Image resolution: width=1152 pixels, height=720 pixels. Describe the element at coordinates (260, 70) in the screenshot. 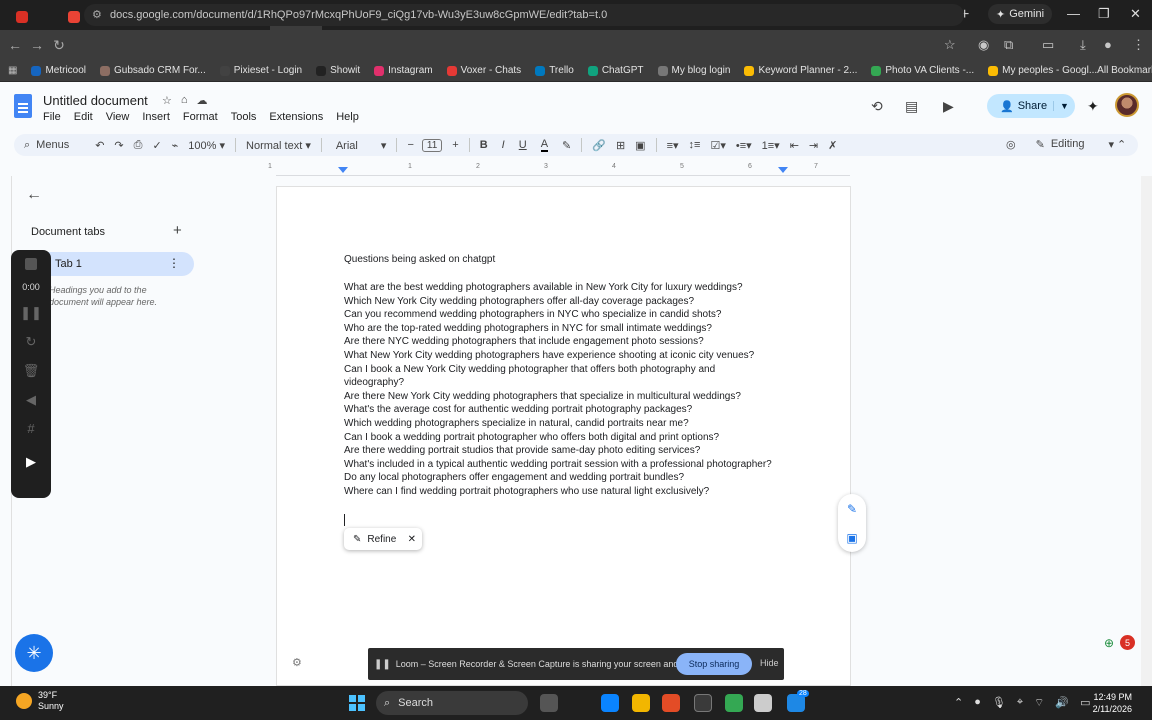

I see `bookmark-item: Pixieset - Login` at that location.